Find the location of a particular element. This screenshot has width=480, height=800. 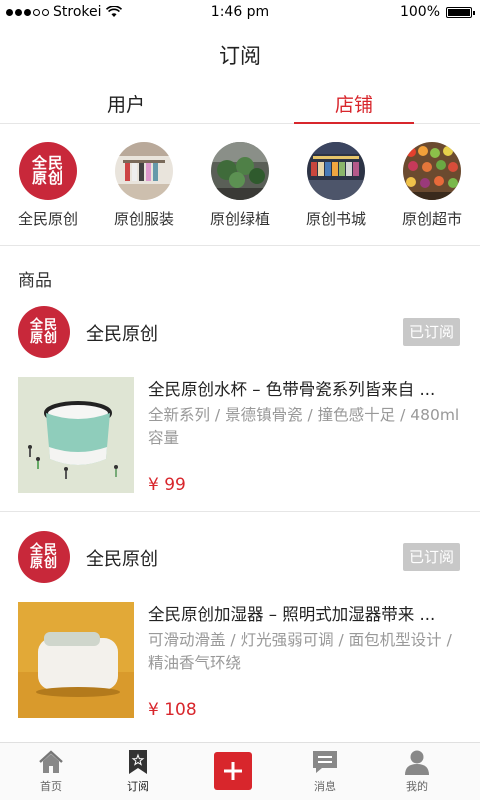

battery-percent: 100% is located at coordinates (419, 12).